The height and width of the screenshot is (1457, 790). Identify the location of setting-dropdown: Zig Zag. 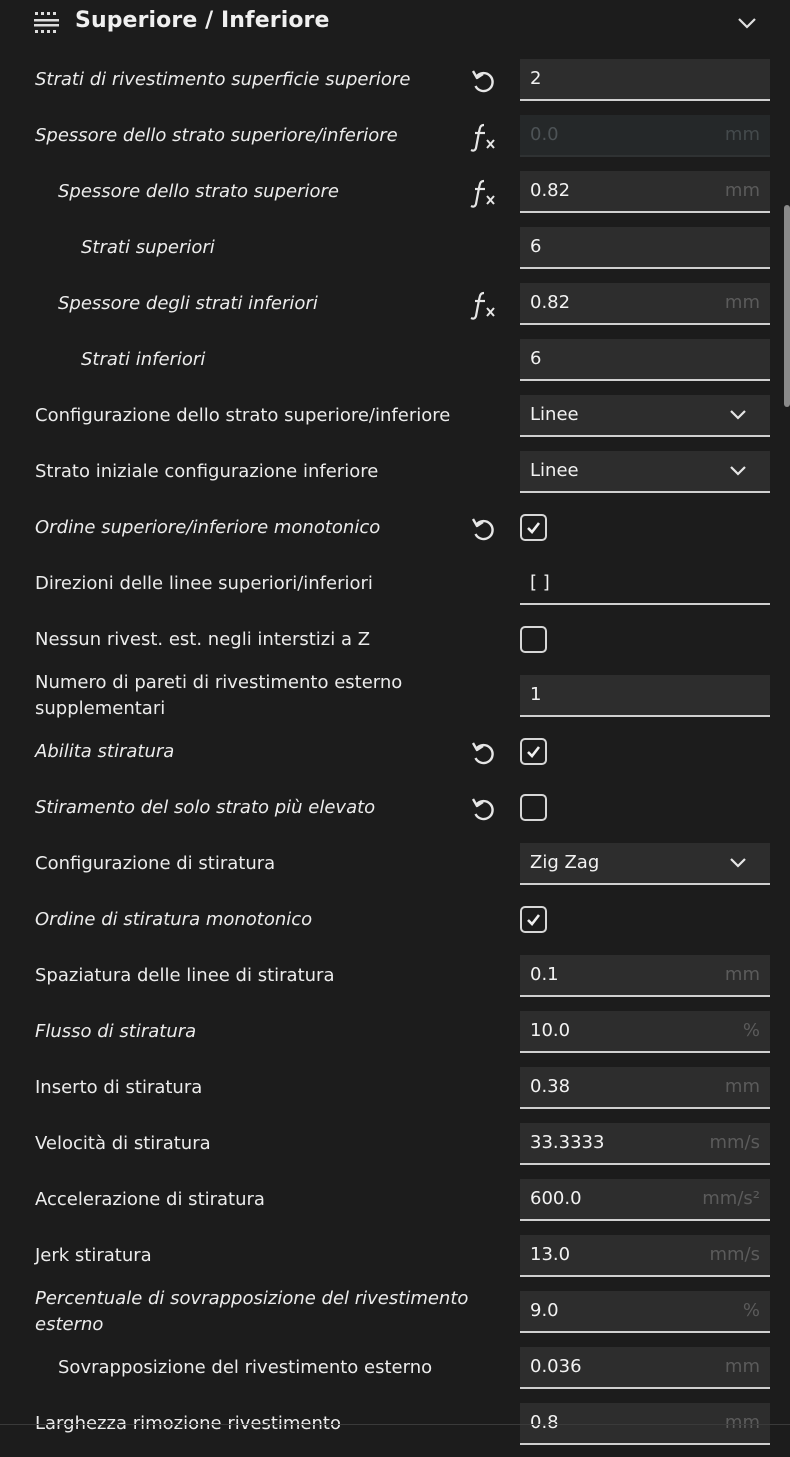
(645, 864).